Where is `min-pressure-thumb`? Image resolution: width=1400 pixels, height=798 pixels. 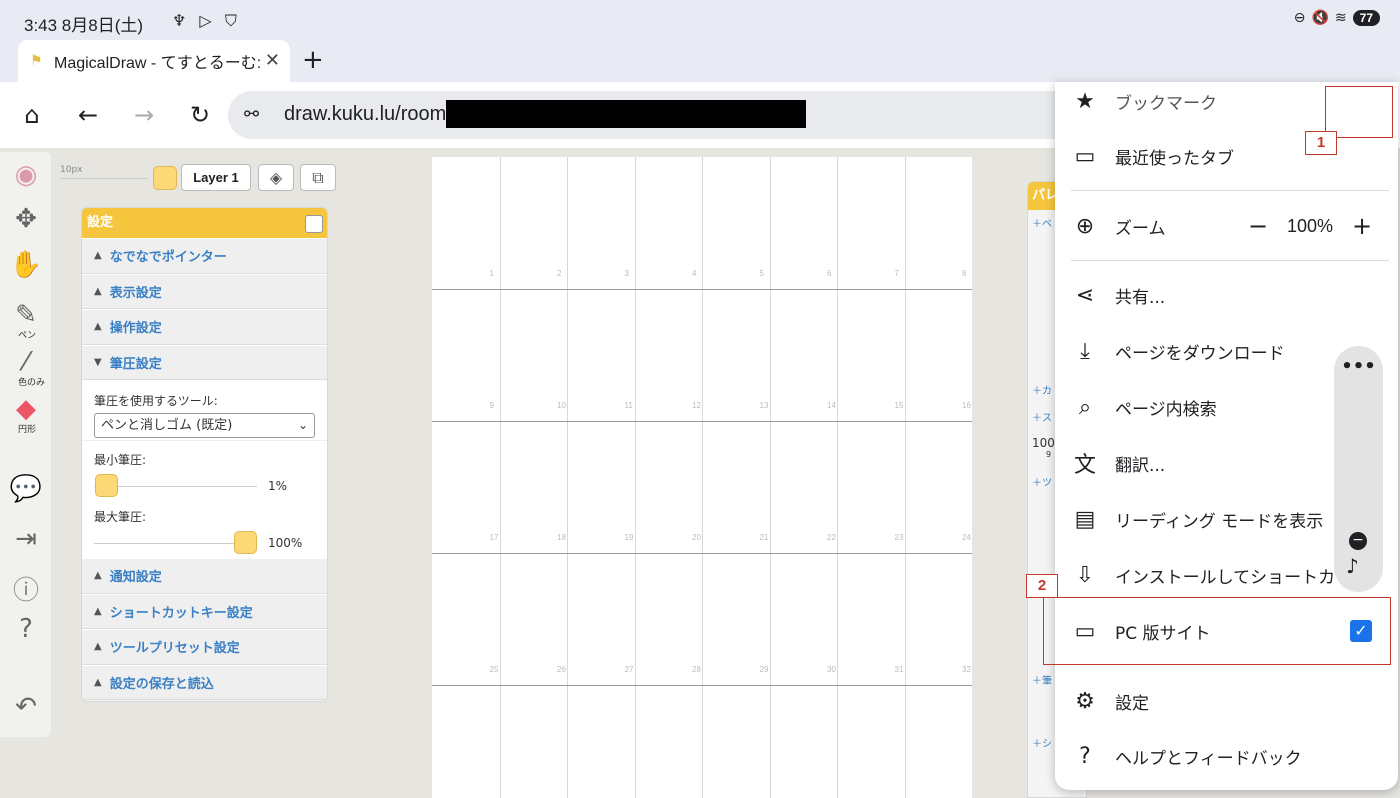
min-pressure-thumb is located at coordinates (107, 485).